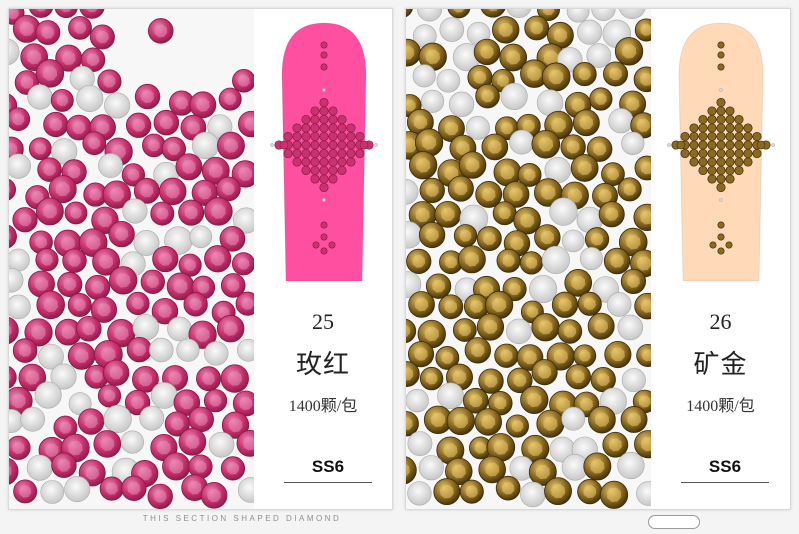 The image size is (799, 534). Describe the element at coordinates (242, 518) in the screenshot. I see `section-caption: THIS SECTION SHAPED DIAMOND` at that location.